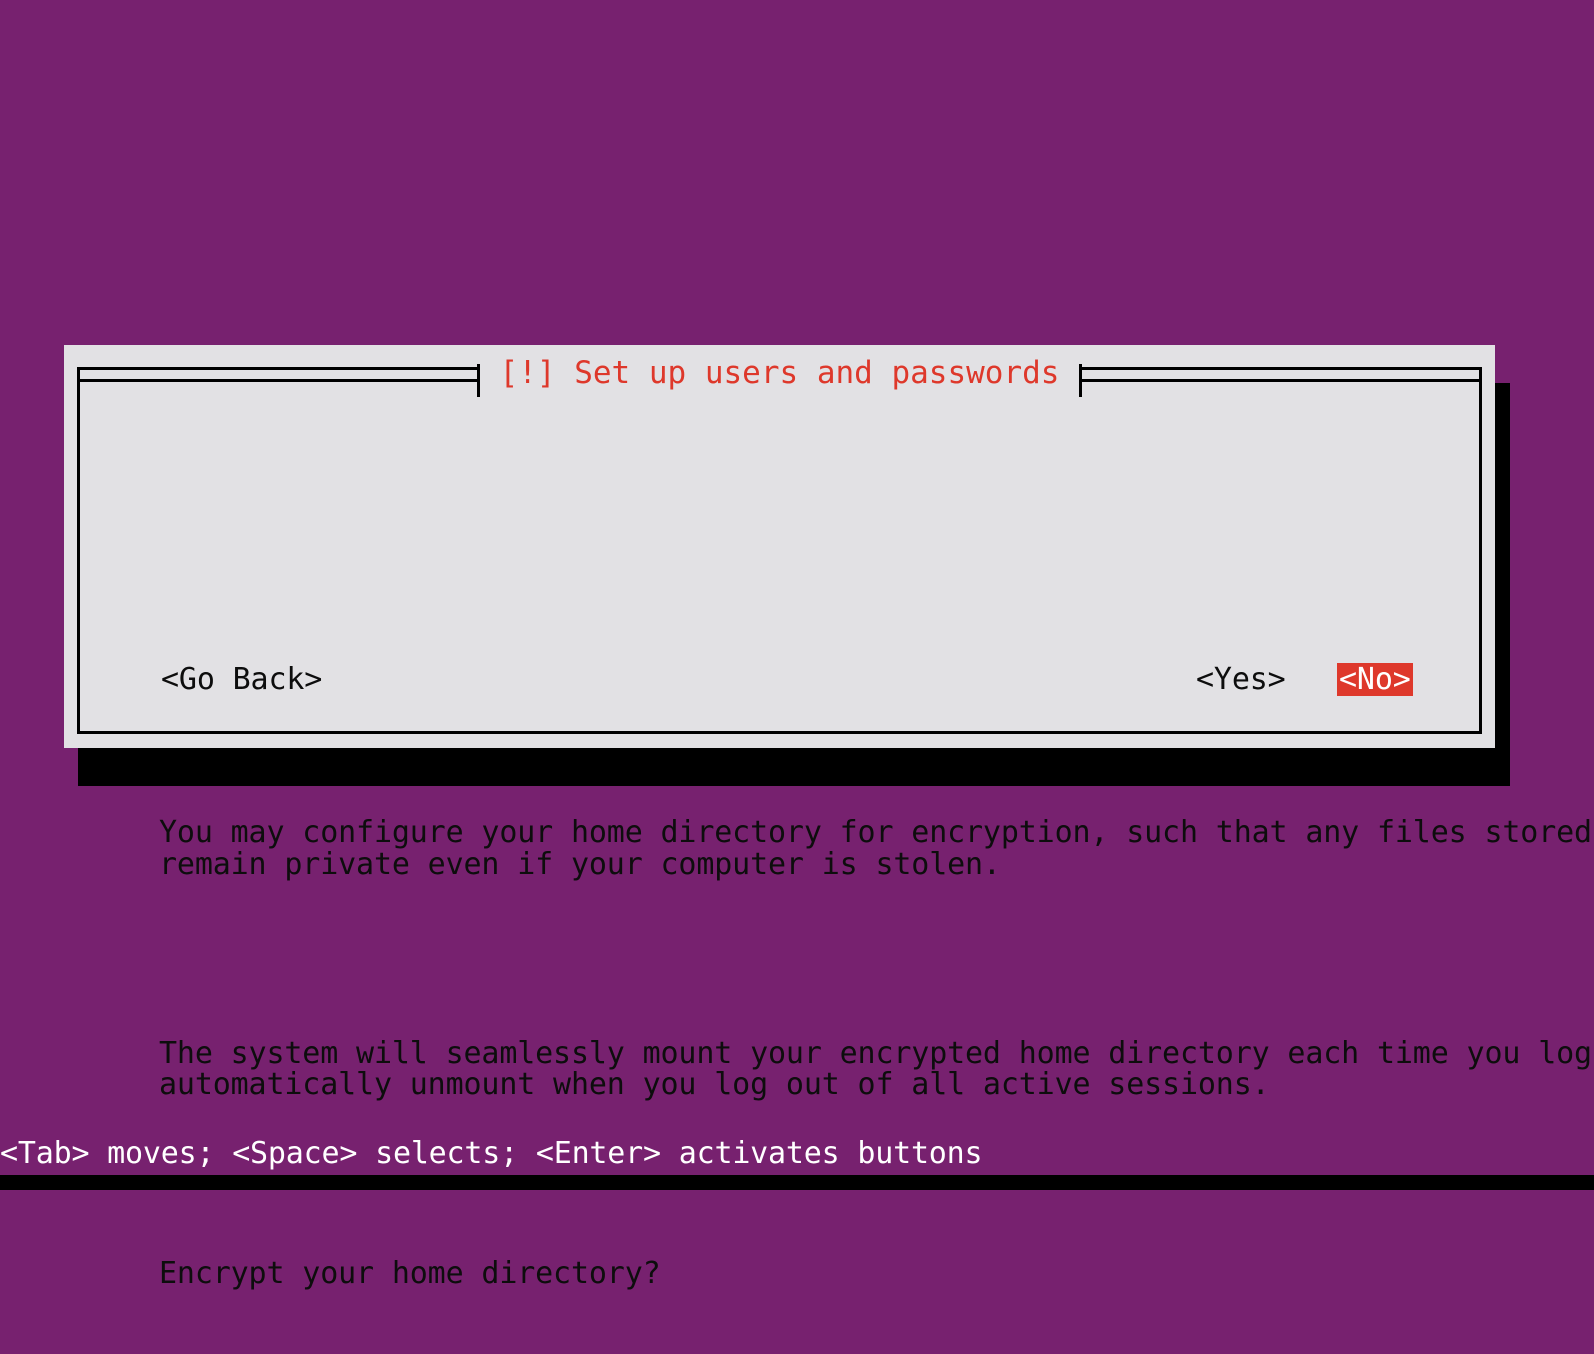 The height and width of the screenshot is (1354, 1594). I want to click on go-back-button: <Go Back>, so click(241, 679).